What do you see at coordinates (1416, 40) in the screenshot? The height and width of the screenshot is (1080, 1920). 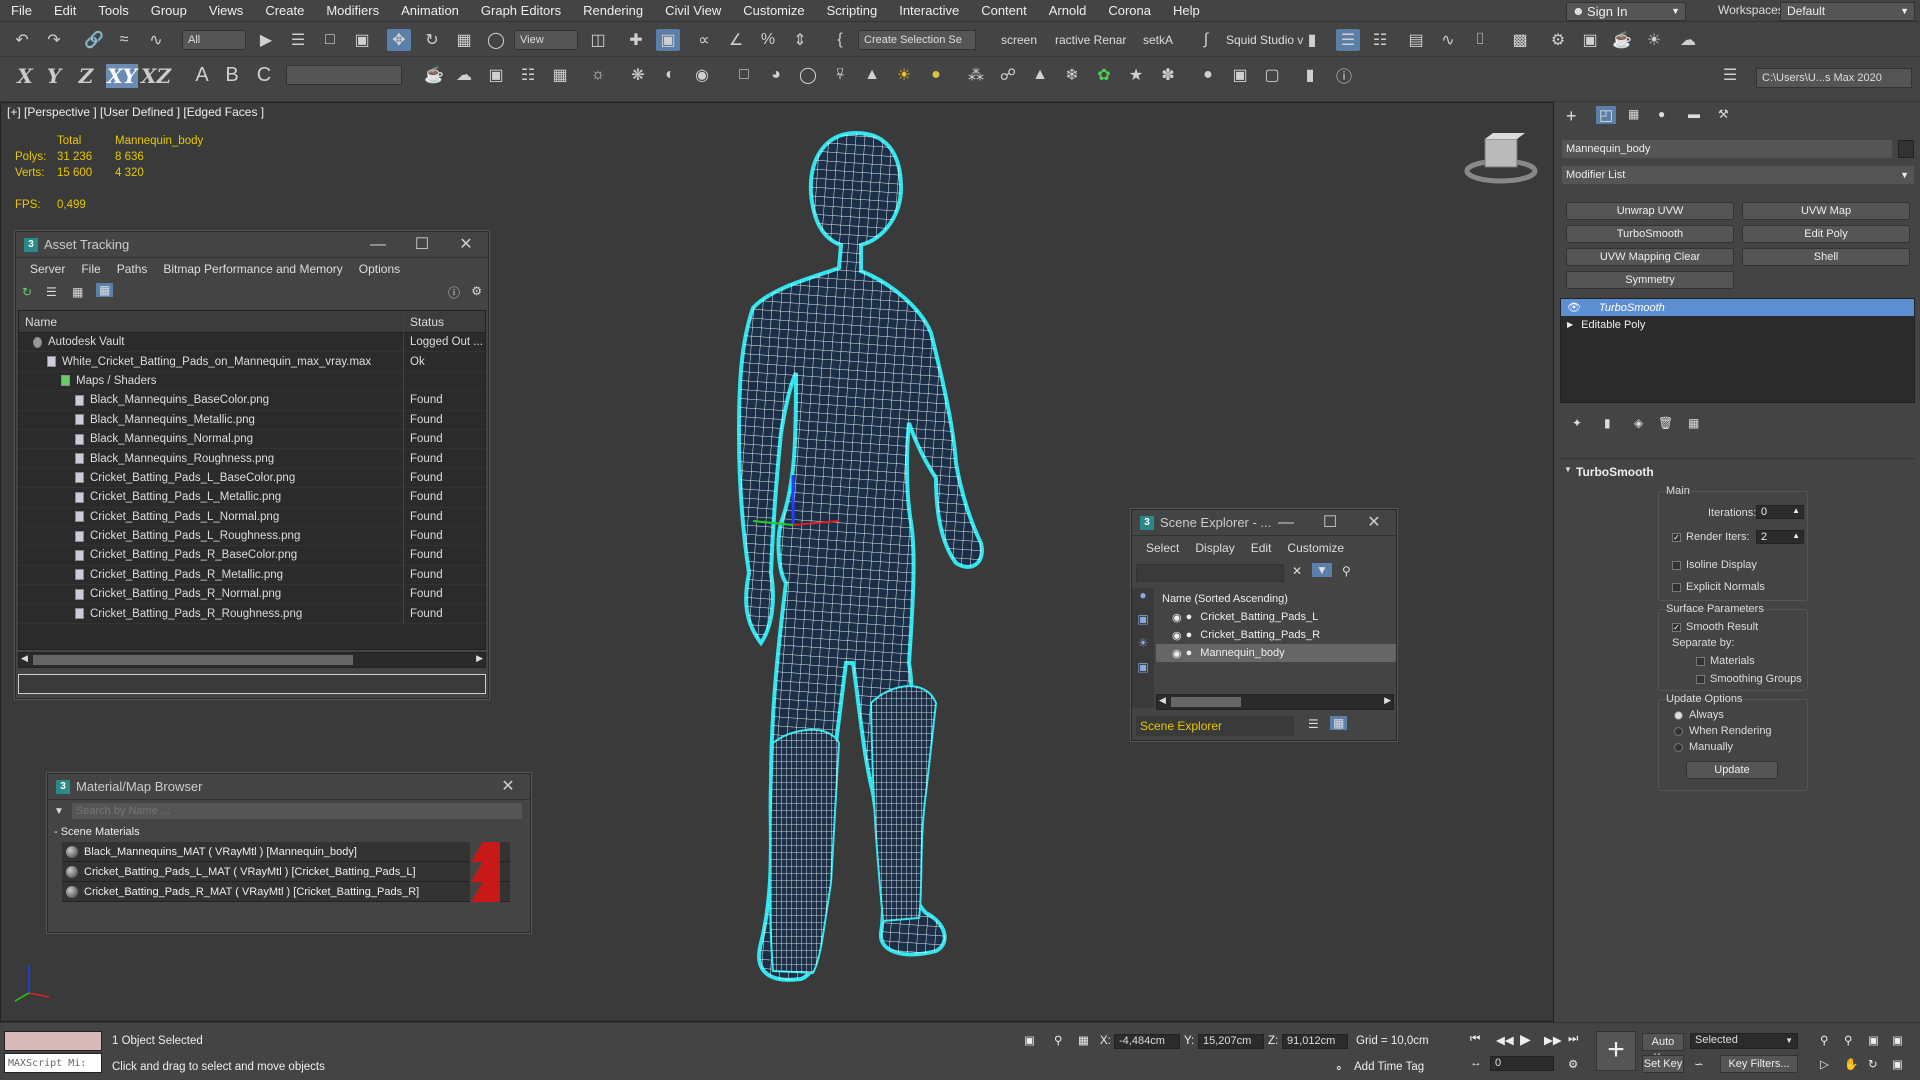 I see `ribbon-toggle-icon: ▤` at bounding box center [1416, 40].